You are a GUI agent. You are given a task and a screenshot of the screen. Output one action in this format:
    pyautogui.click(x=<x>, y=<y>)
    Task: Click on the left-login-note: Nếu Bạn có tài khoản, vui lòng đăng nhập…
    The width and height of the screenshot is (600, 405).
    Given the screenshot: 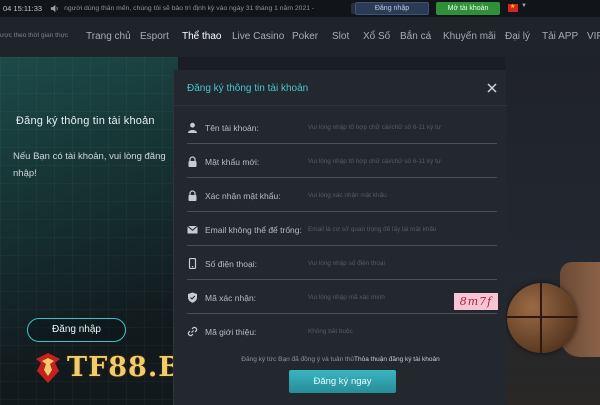 What is the action you would take?
    pyautogui.click(x=89, y=165)
    